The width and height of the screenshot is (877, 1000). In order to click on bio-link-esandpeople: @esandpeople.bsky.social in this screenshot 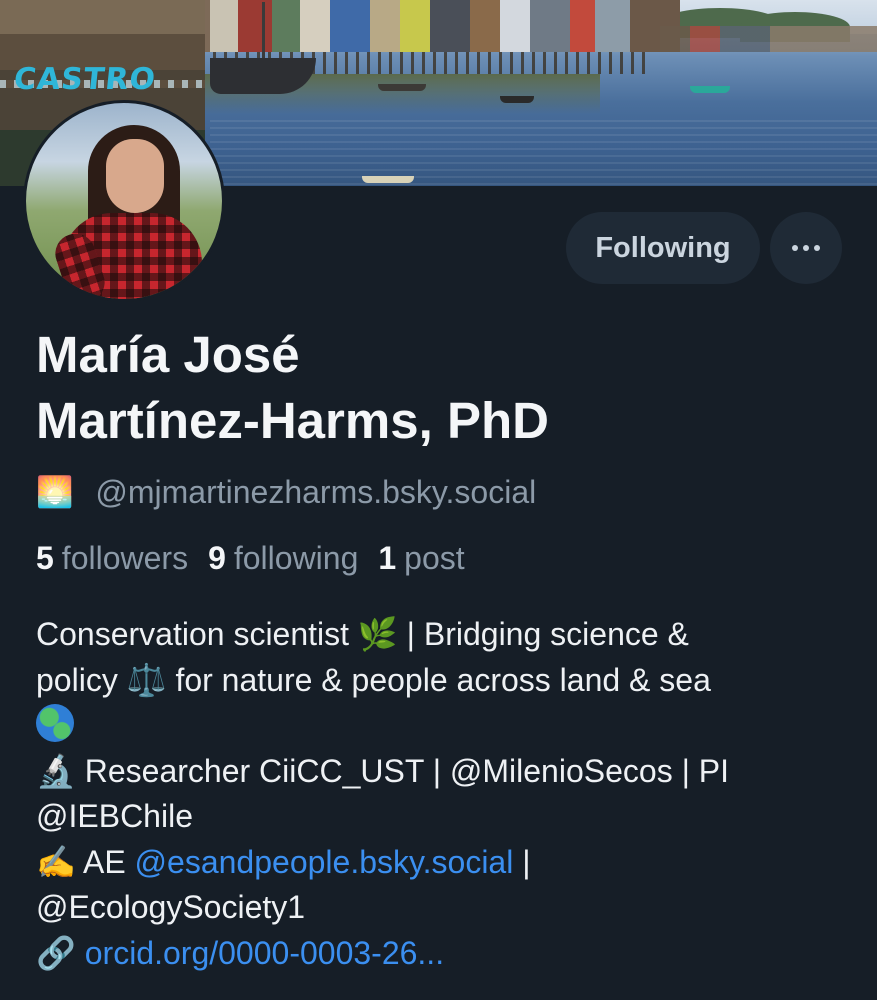, I will do `click(324, 862)`.